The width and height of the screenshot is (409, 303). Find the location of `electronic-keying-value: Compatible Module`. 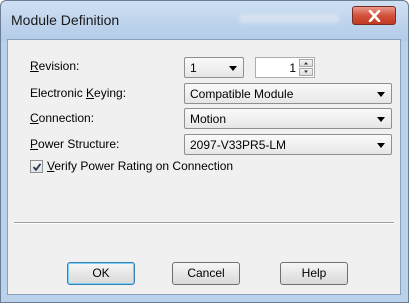

electronic-keying-value: Compatible Module is located at coordinates (242, 94).